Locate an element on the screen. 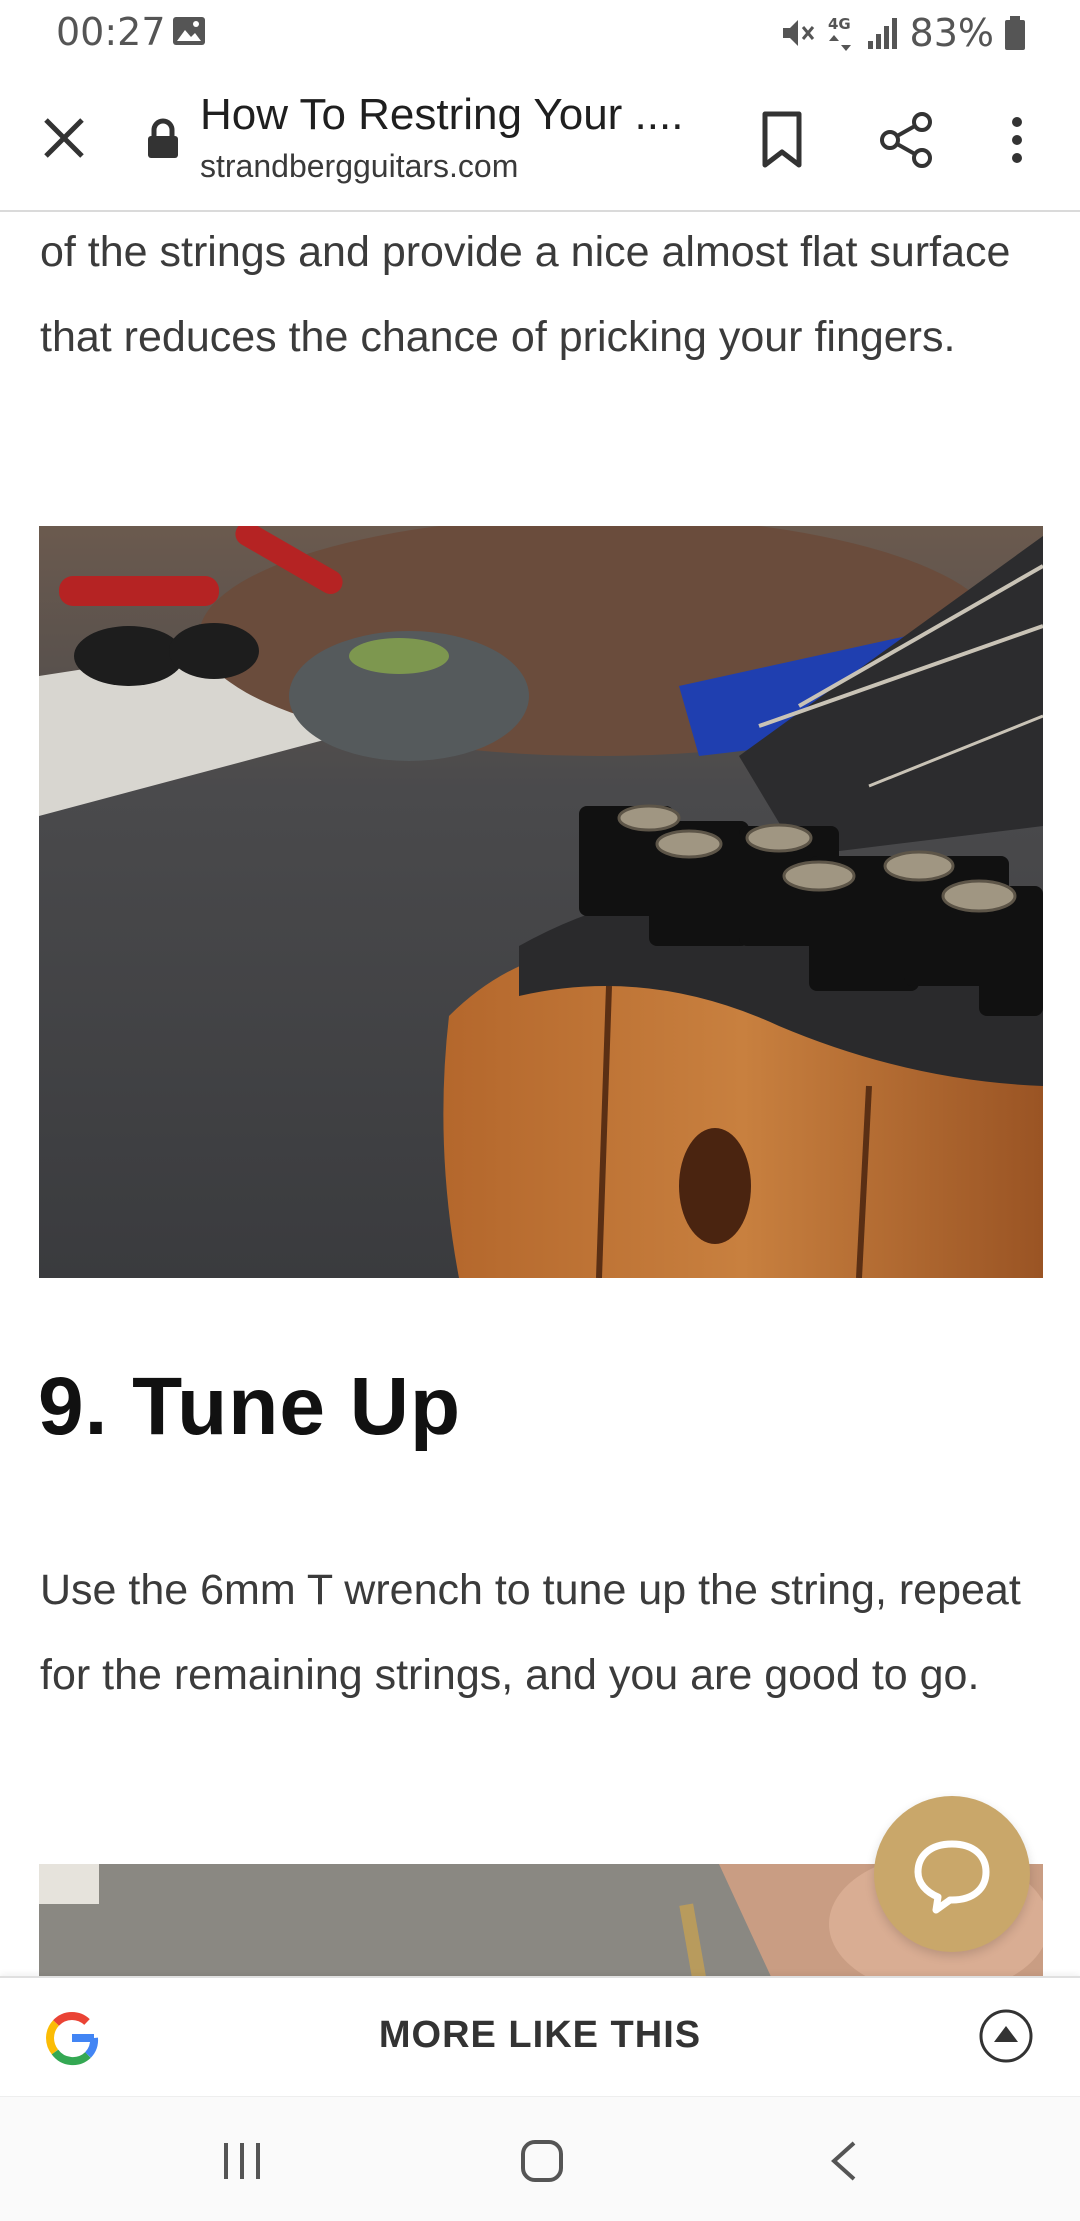  more-like-this-bar: MORE LIKE THIS is located at coordinates (540, 2036).